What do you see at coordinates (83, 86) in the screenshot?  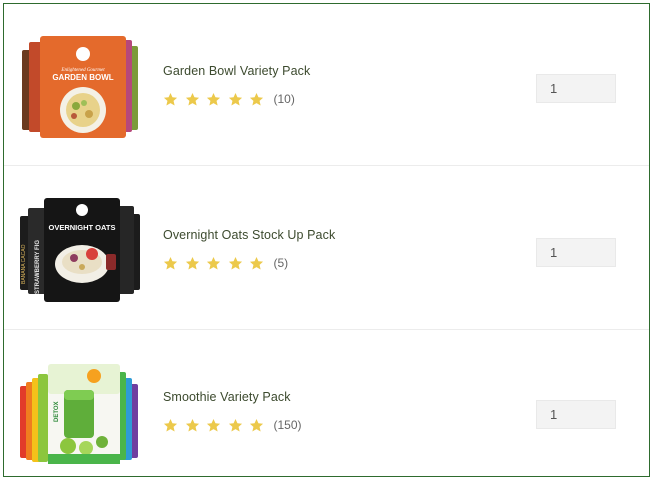 I see `product-image-garden-bowl: Enlightened Gourmet GARDEN BOWL` at bounding box center [83, 86].